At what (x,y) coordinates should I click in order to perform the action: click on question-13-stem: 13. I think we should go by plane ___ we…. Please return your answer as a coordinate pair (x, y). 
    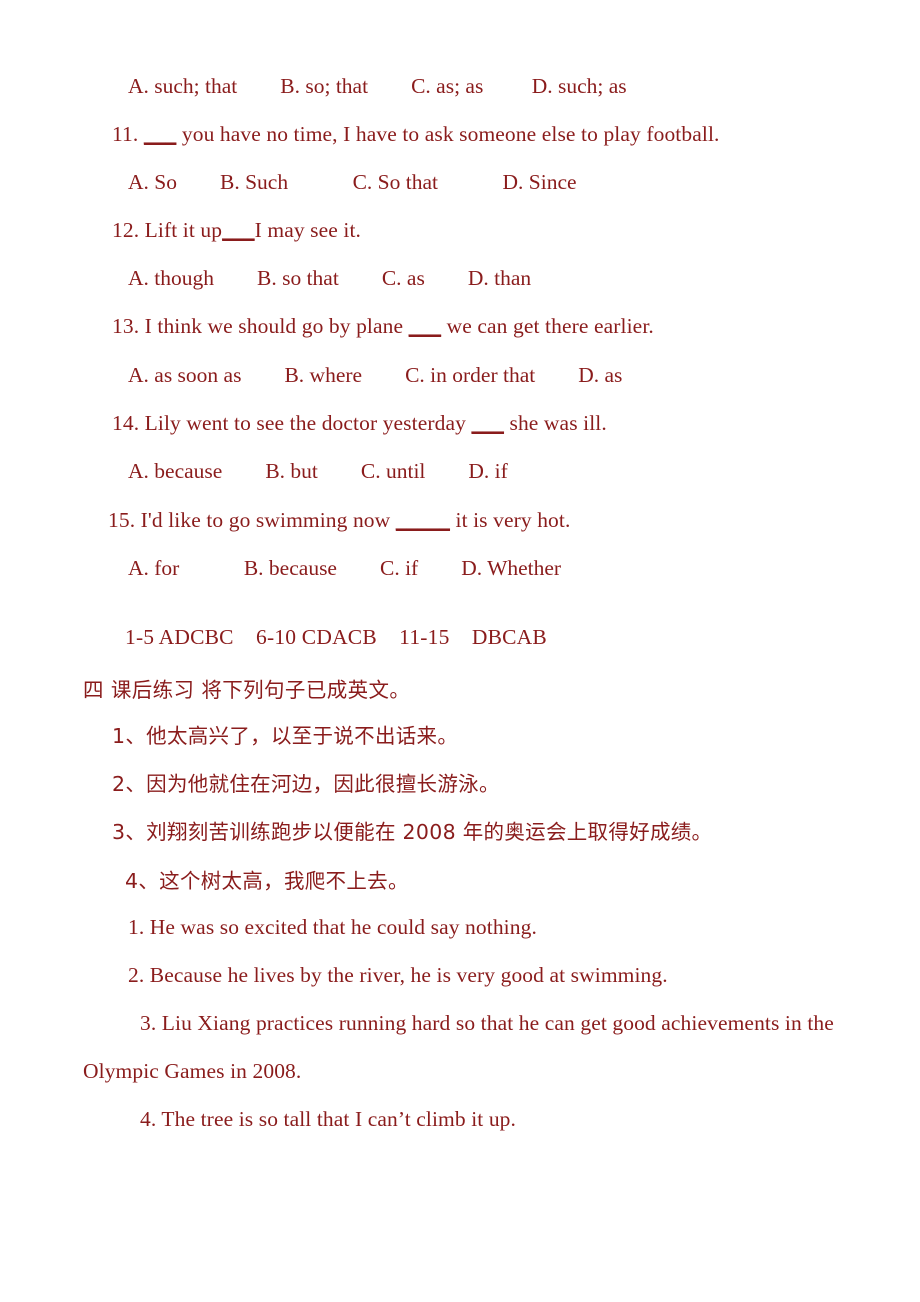
    Looking at the image, I should click on (383, 326).